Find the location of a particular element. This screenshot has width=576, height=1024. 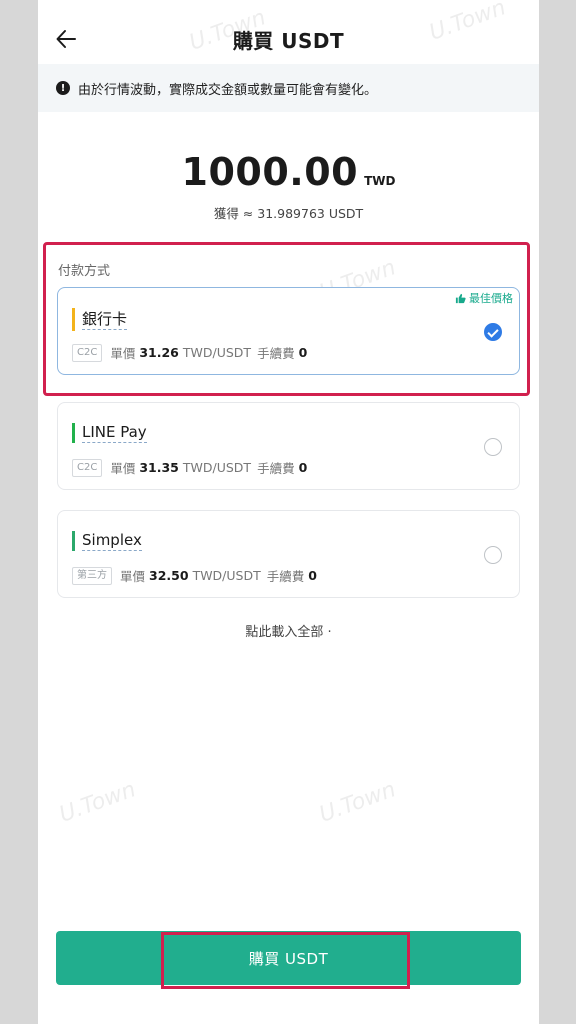

arrow-left-icon is located at coordinates (66, 39).